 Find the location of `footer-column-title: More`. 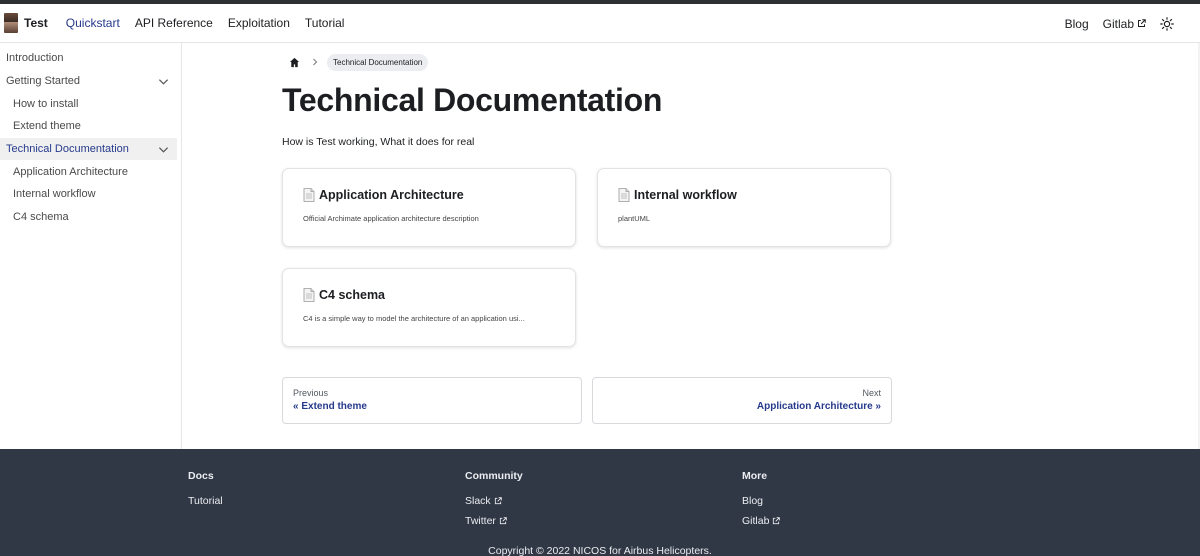

footer-column-title: More is located at coordinates (755, 476).